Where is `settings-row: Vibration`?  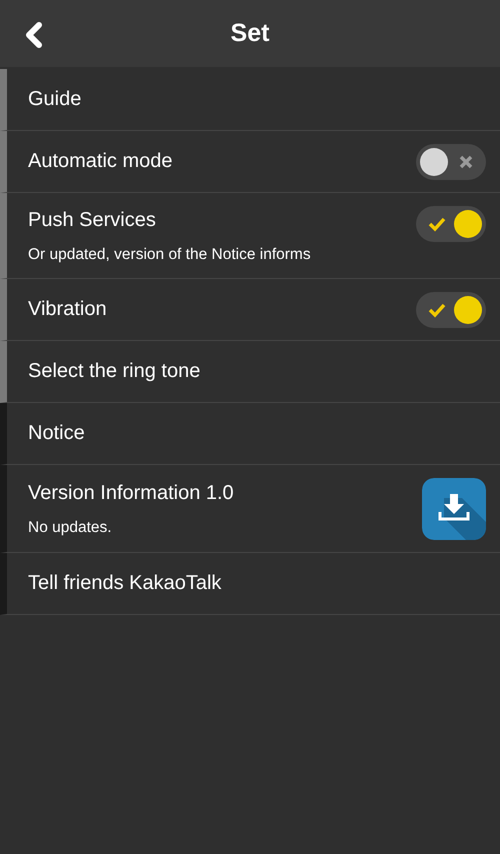 settings-row: Vibration is located at coordinates (250, 310).